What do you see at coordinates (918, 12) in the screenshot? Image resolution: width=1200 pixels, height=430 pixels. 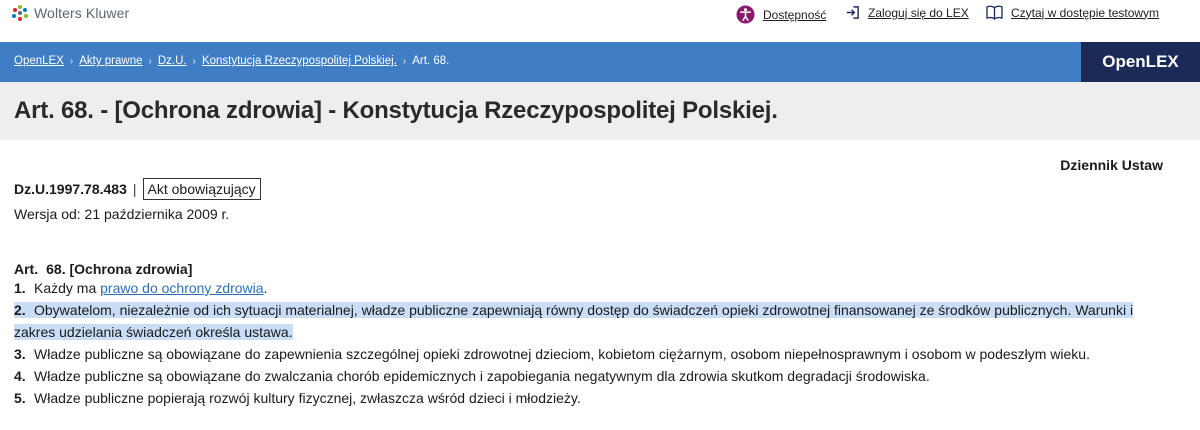 I see `login-label: Zaloguj się do LEX` at bounding box center [918, 12].